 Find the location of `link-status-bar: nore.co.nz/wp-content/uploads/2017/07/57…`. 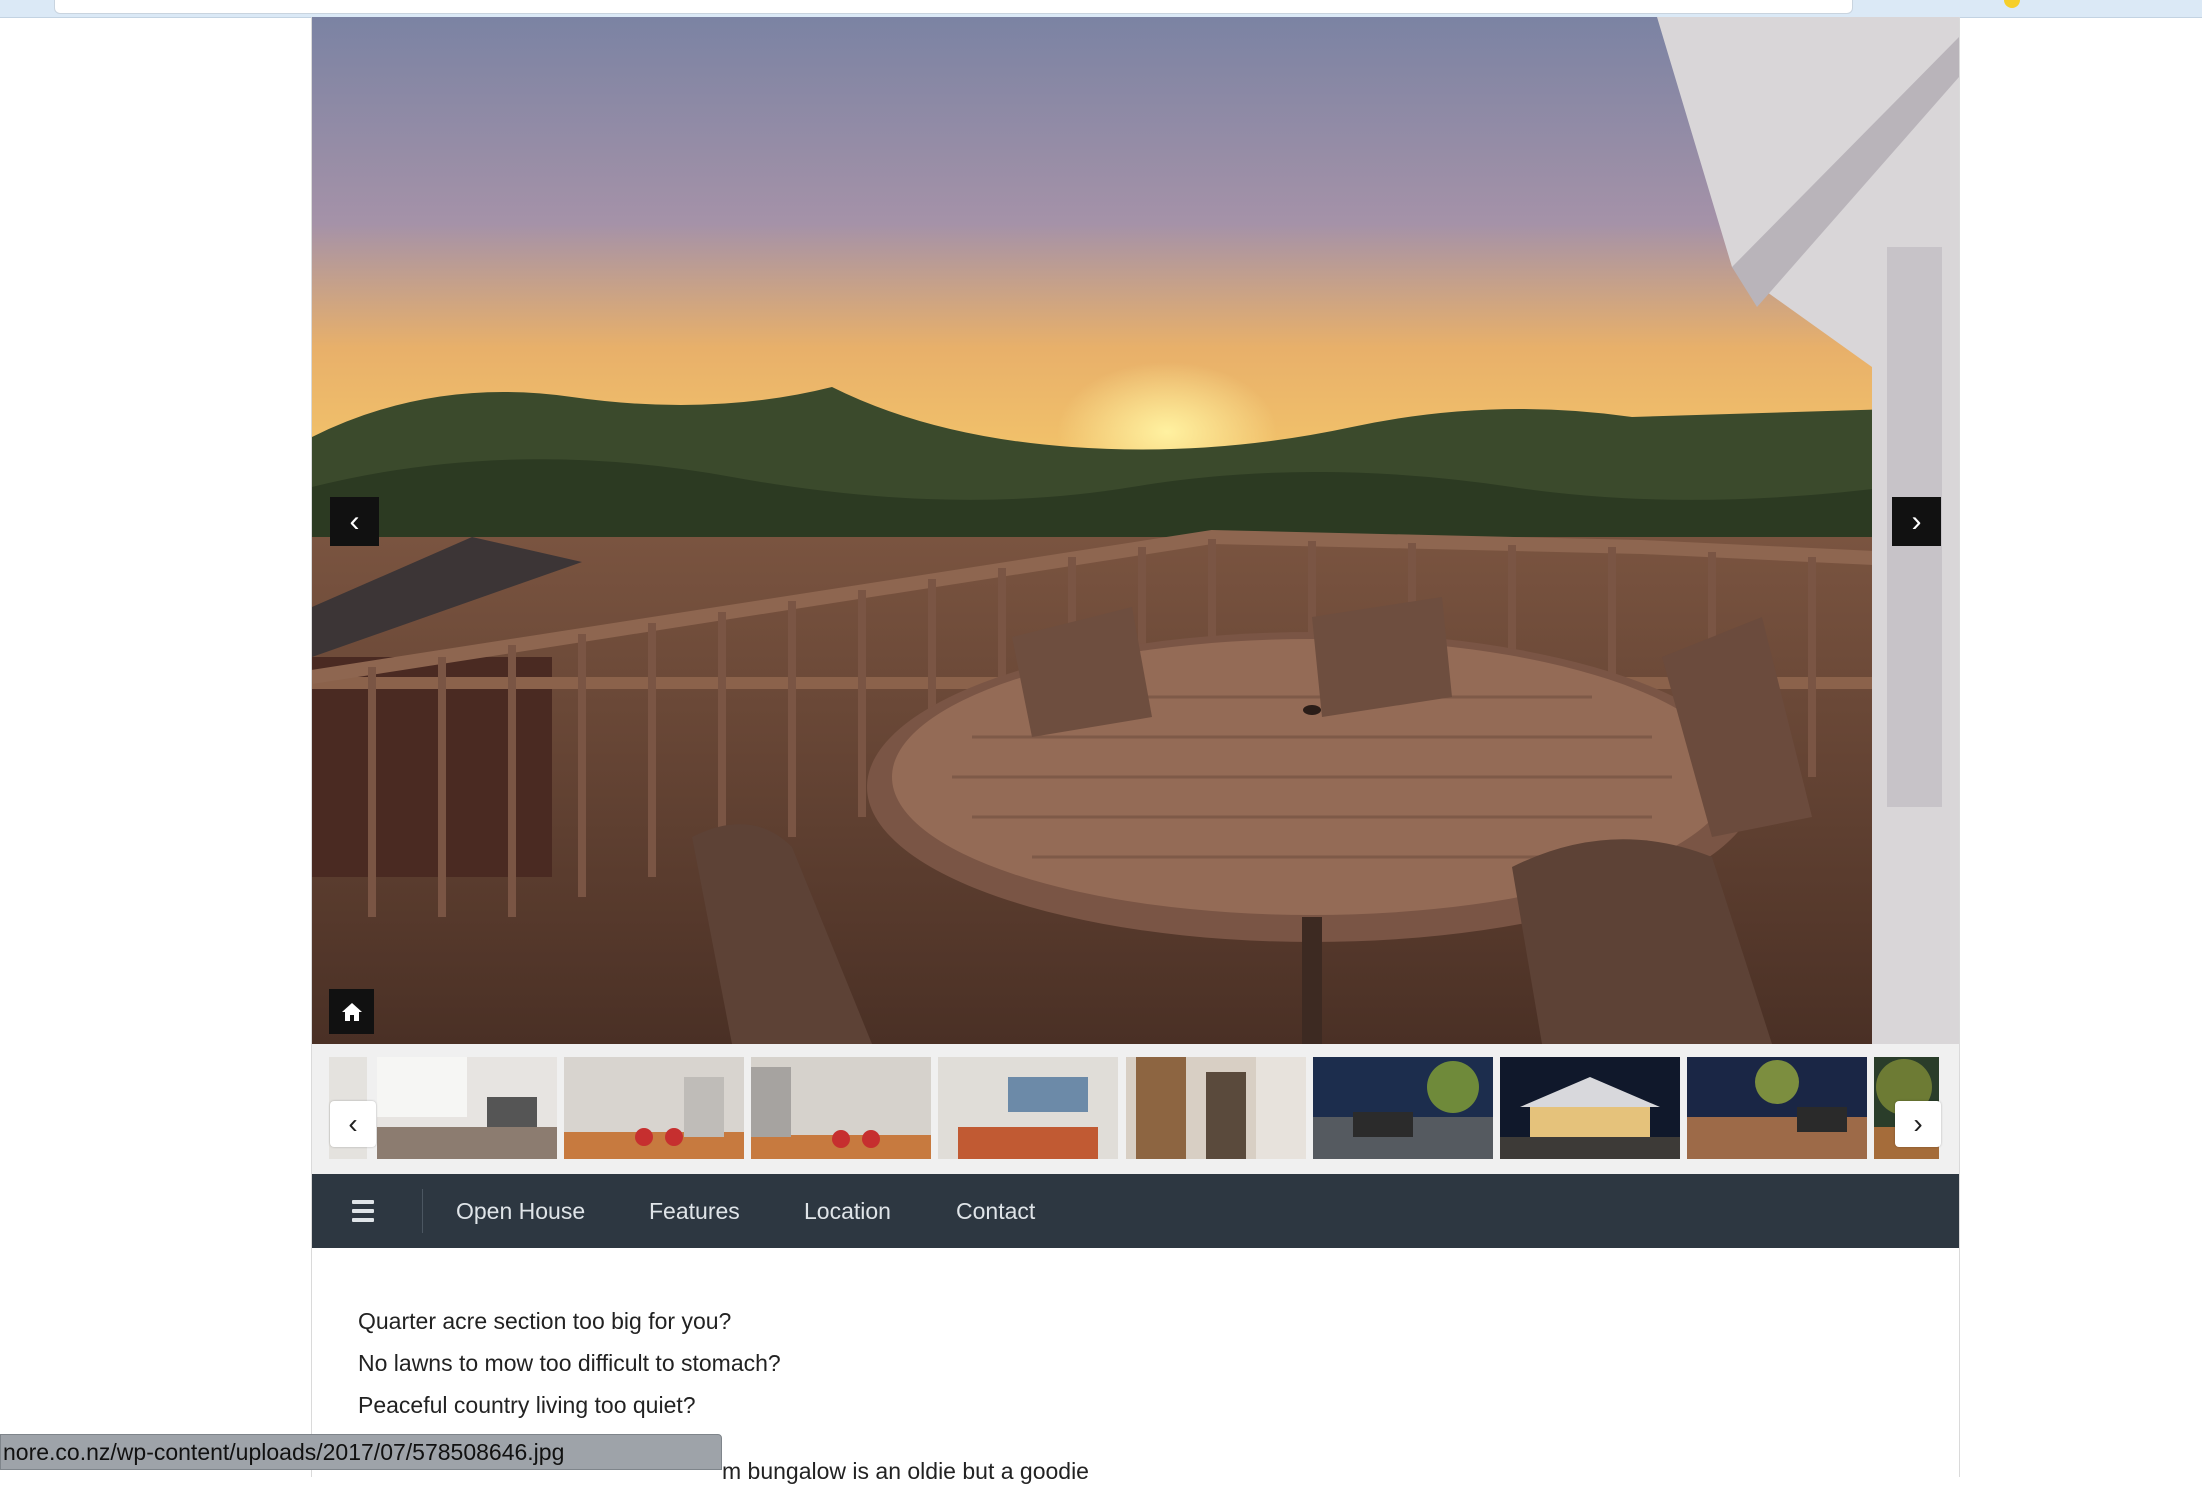

link-status-bar: nore.co.nz/wp-content/uploads/2017/07/57… is located at coordinates (361, 1452).